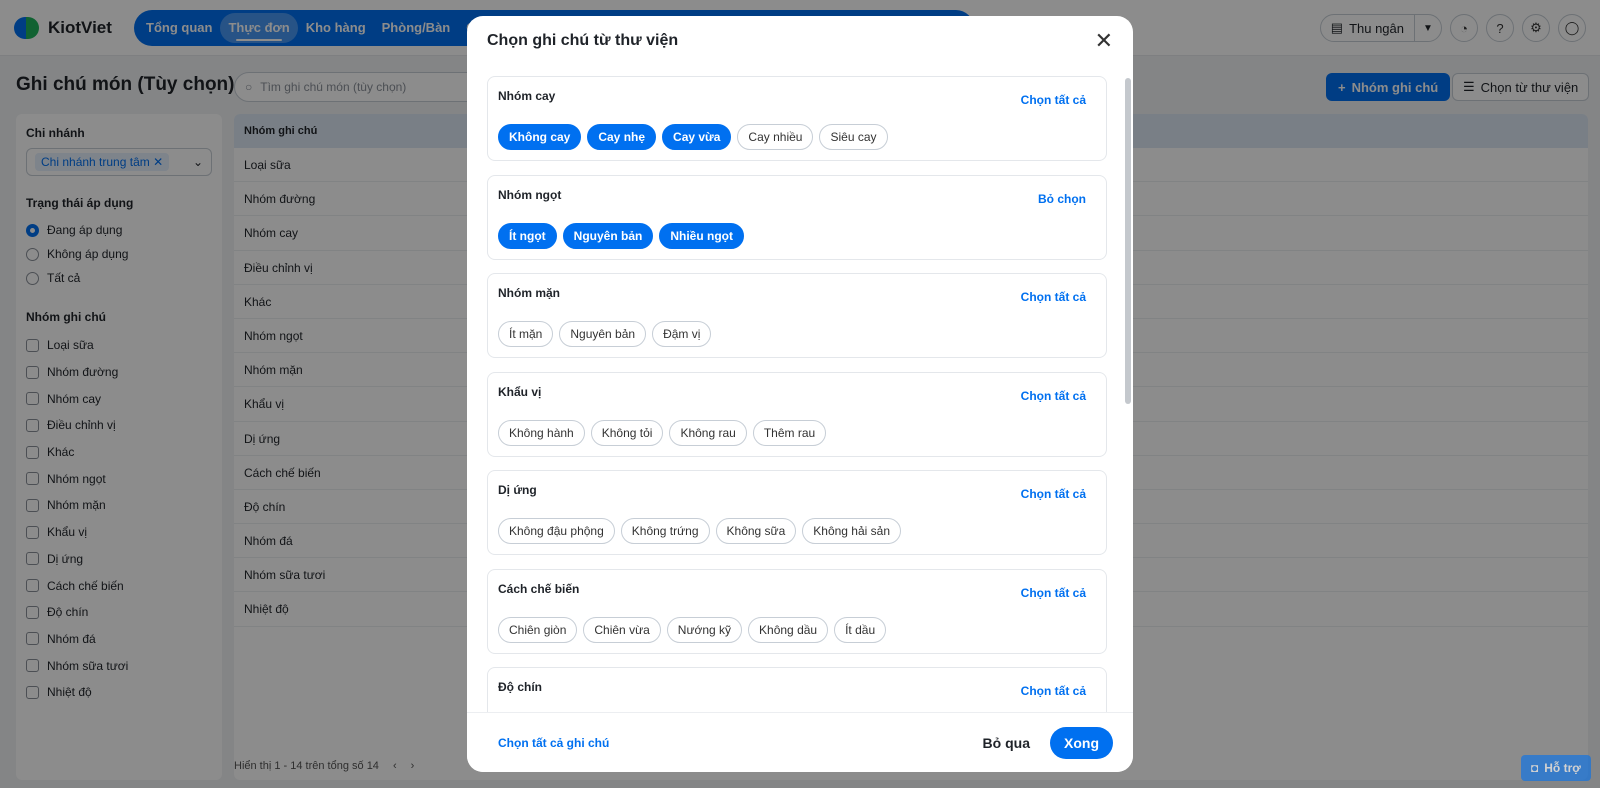 This screenshot has width=1600, height=788. What do you see at coordinates (583, 40) in the screenshot?
I see `modal-title: Chọn ghi chú từ thư viện` at bounding box center [583, 40].